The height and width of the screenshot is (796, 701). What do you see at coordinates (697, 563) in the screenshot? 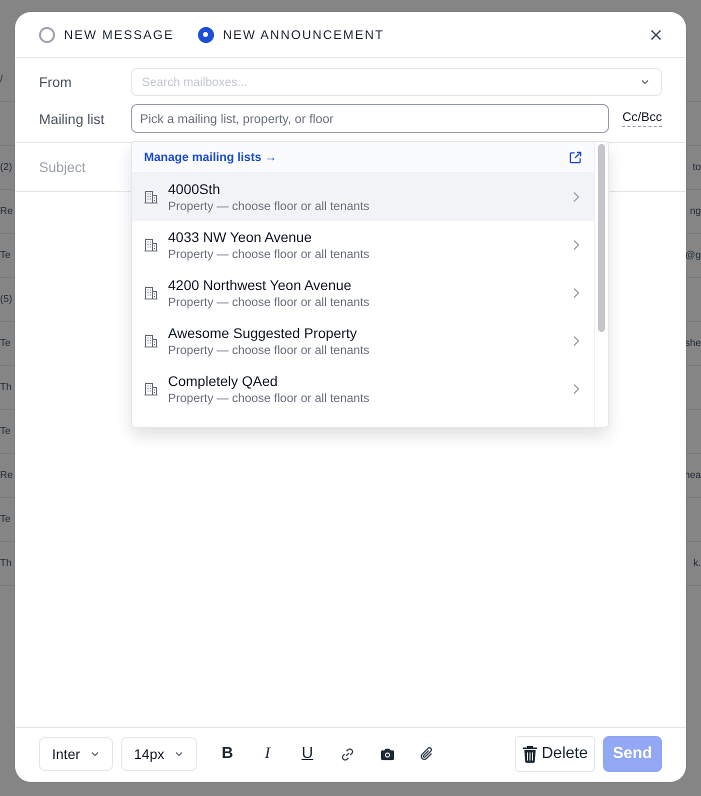
I see `background-text: k.` at bounding box center [697, 563].